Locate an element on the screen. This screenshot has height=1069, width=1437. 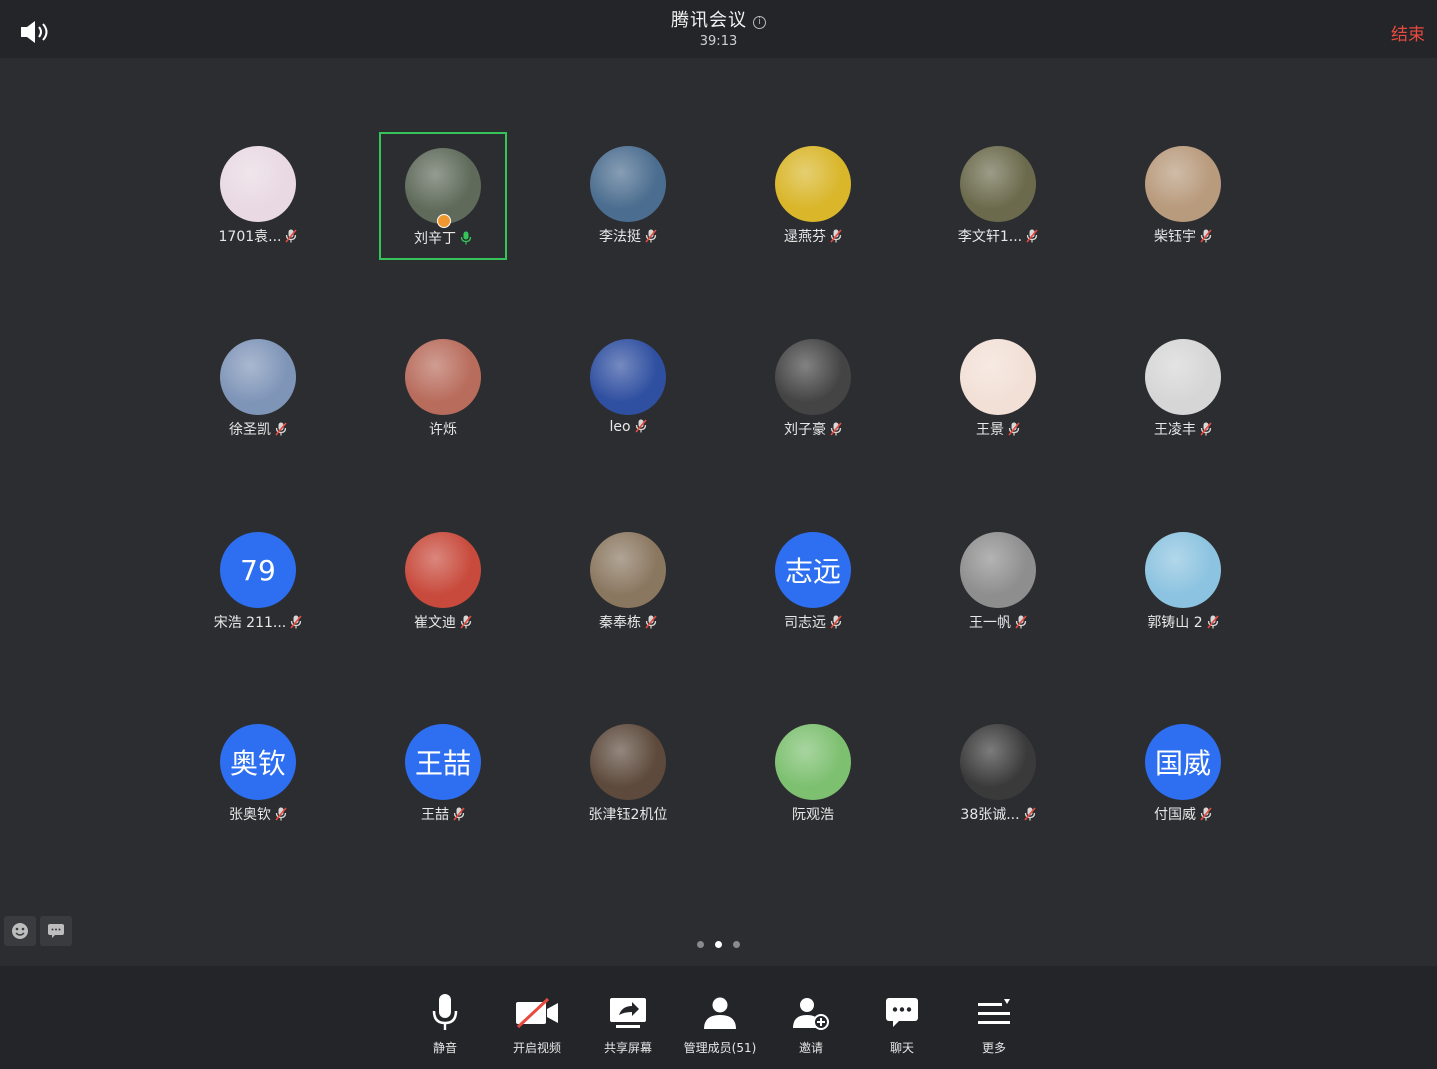
participant-name: 司志远 is located at coordinates (805, 623).